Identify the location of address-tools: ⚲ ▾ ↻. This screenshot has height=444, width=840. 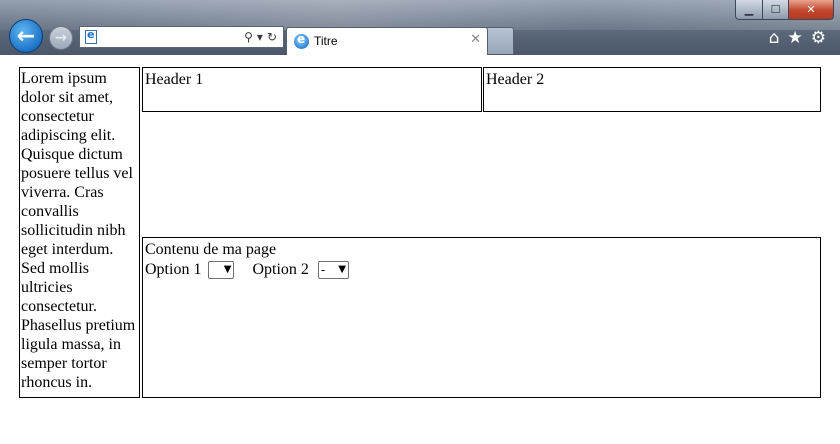
(260, 37).